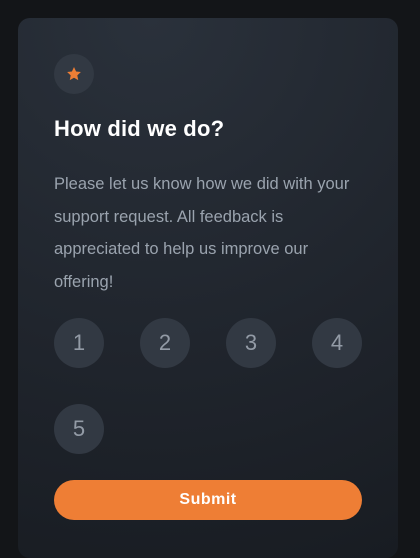 The image size is (420, 558). Describe the element at coordinates (208, 500) in the screenshot. I see `submit-button: Submit` at that location.